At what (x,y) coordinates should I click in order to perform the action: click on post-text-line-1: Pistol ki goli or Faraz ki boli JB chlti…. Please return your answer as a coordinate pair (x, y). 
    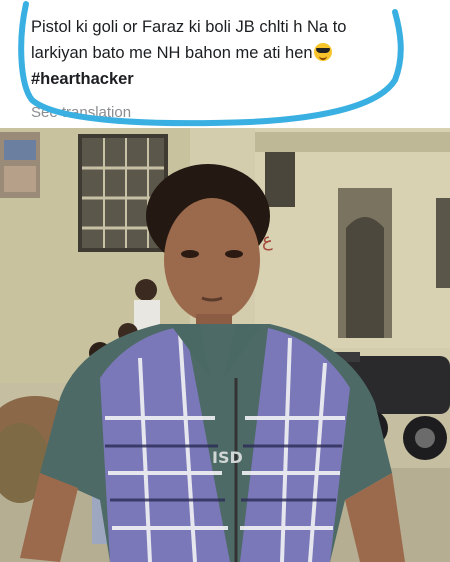
    Looking at the image, I should click on (189, 27).